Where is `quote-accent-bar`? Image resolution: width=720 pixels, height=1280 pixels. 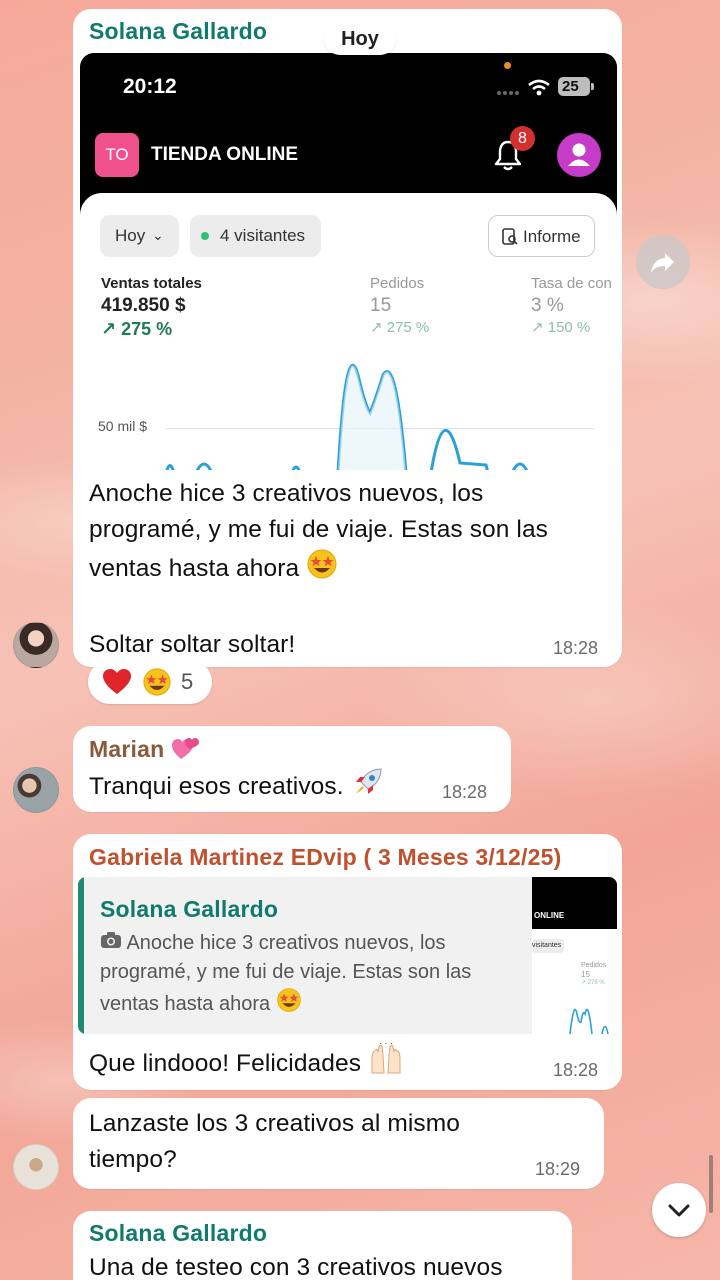
quote-accent-bar is located at coordinates (81, 955).